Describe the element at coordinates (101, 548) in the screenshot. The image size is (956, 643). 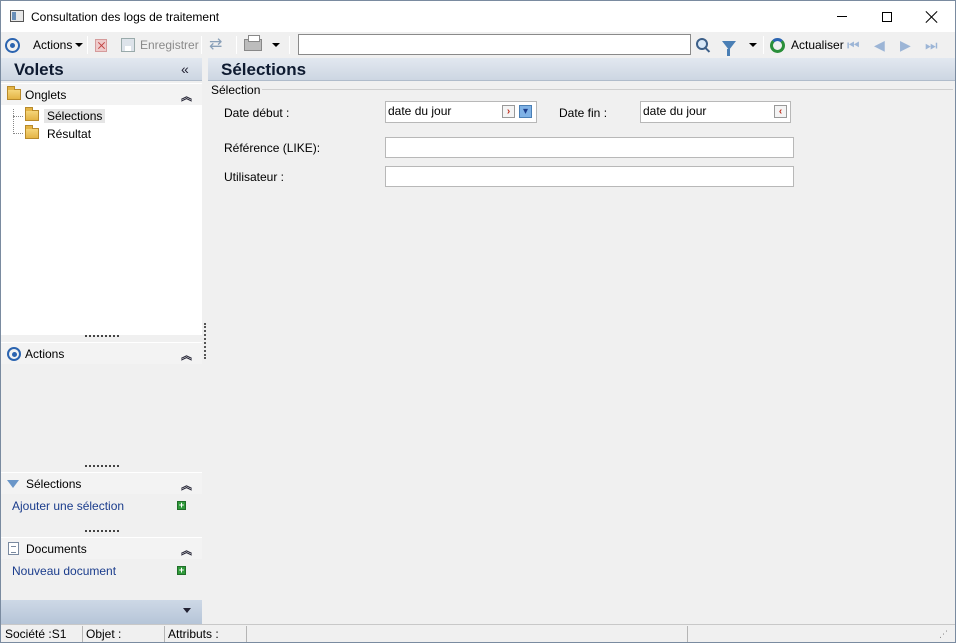
I see `documents-section-header: Documents ︽` at that location.